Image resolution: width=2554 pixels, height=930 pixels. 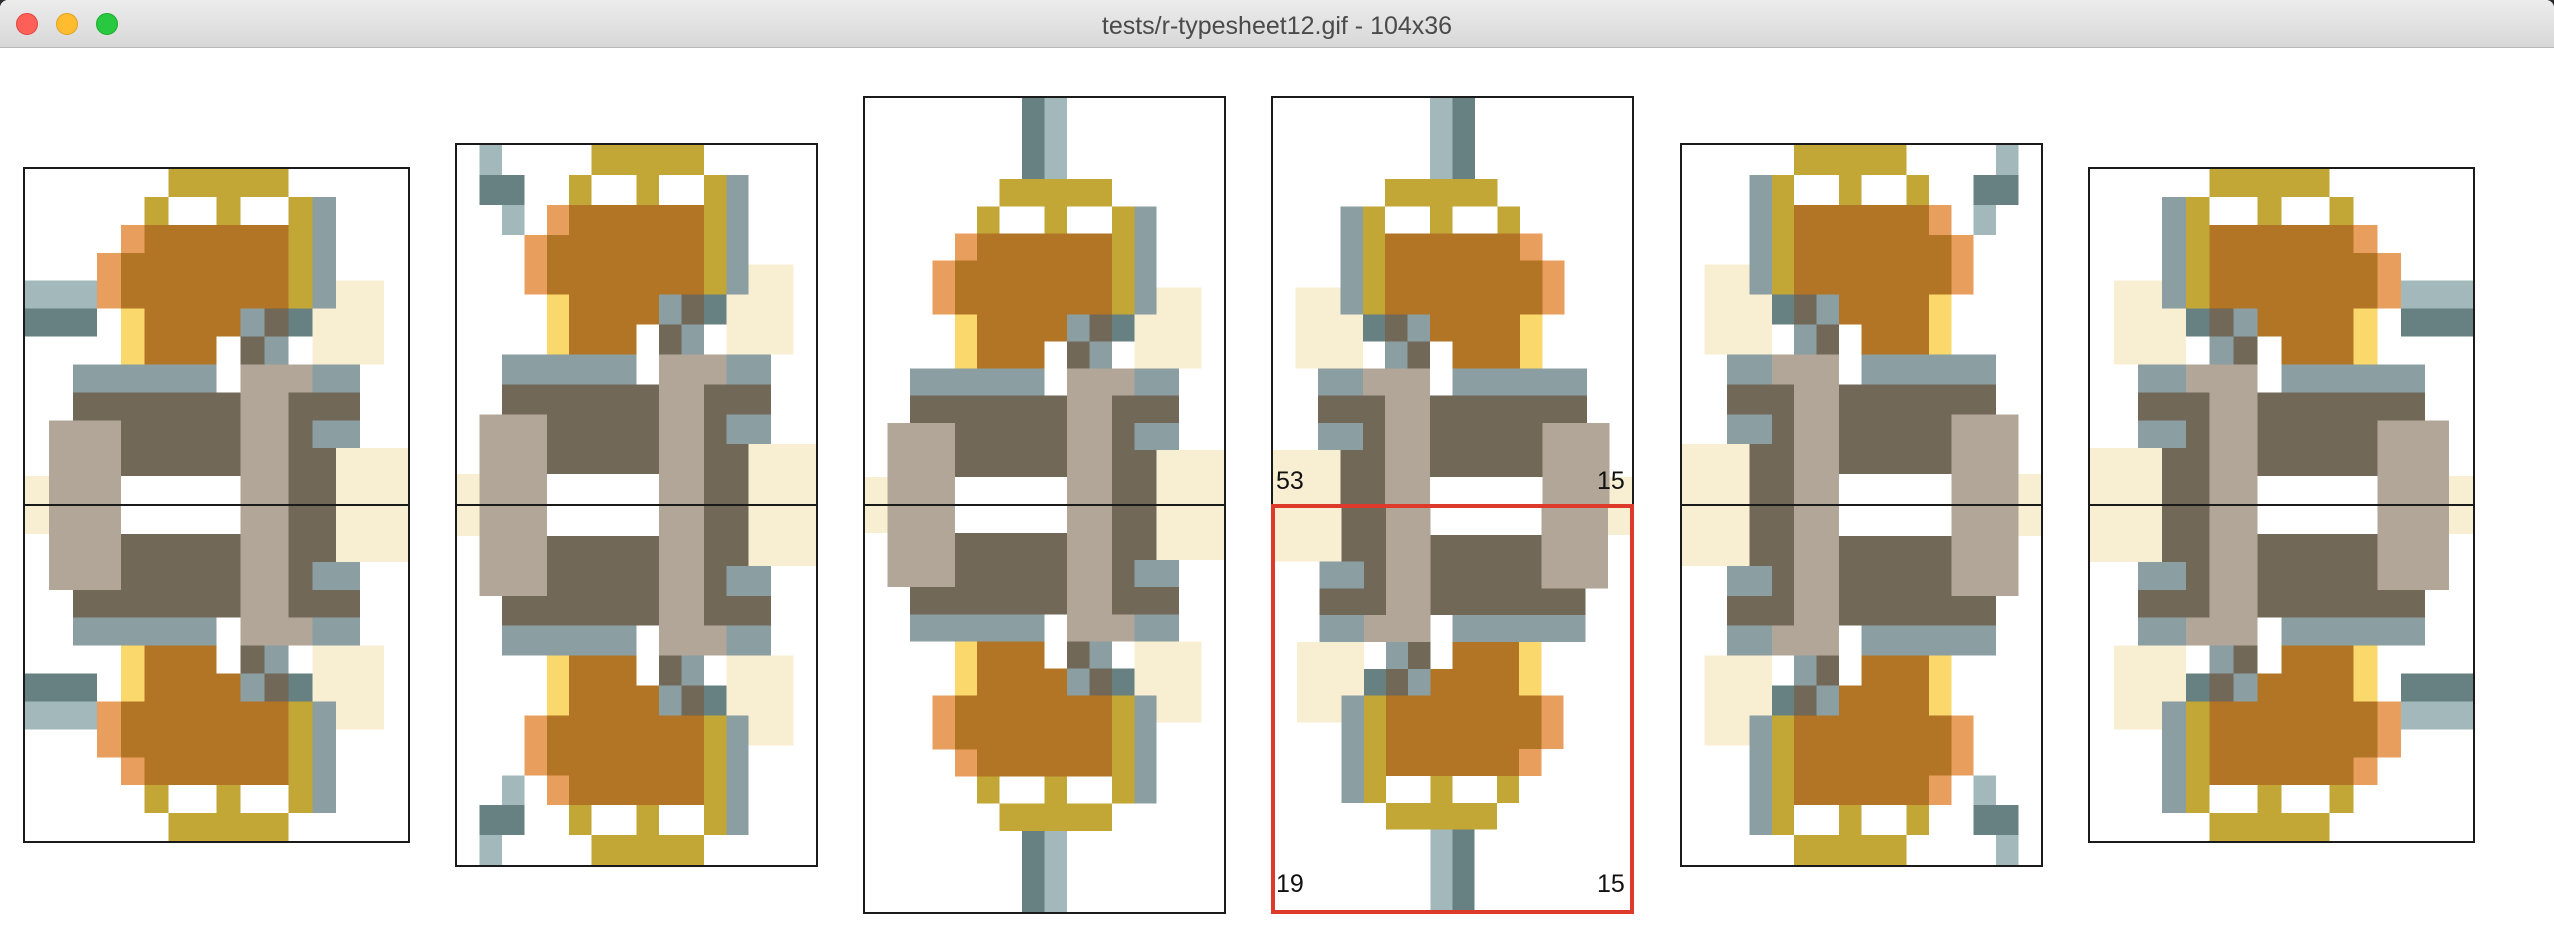 I want to click on sprite-tile-r2c4-selected, so click(x=1452, y=709).